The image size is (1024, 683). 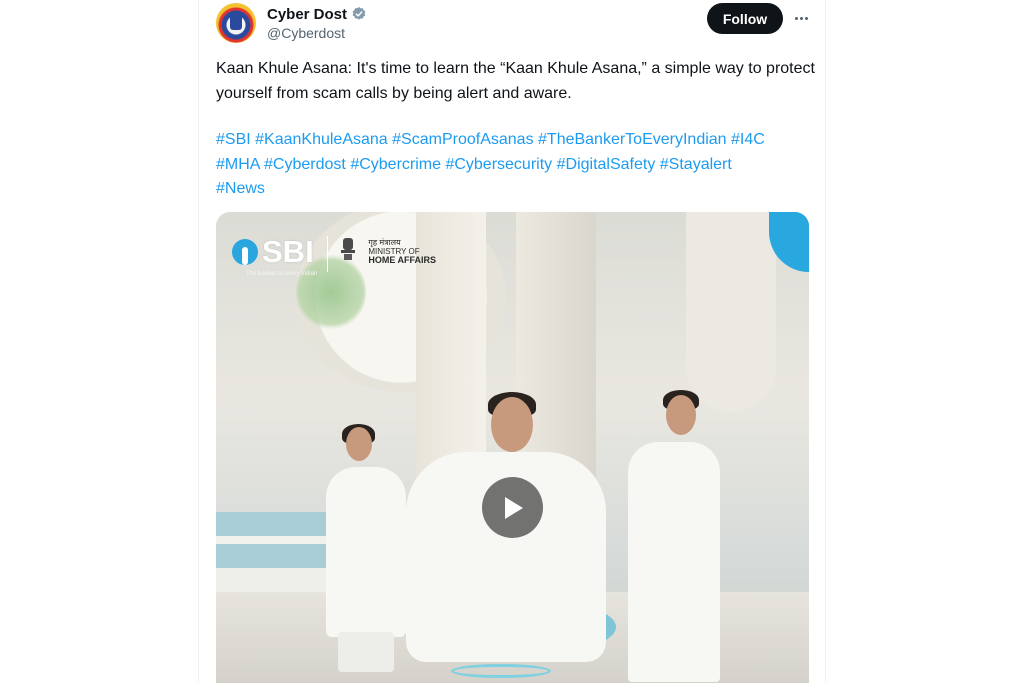 I want to click on avatar, so click(x=236, y=23).